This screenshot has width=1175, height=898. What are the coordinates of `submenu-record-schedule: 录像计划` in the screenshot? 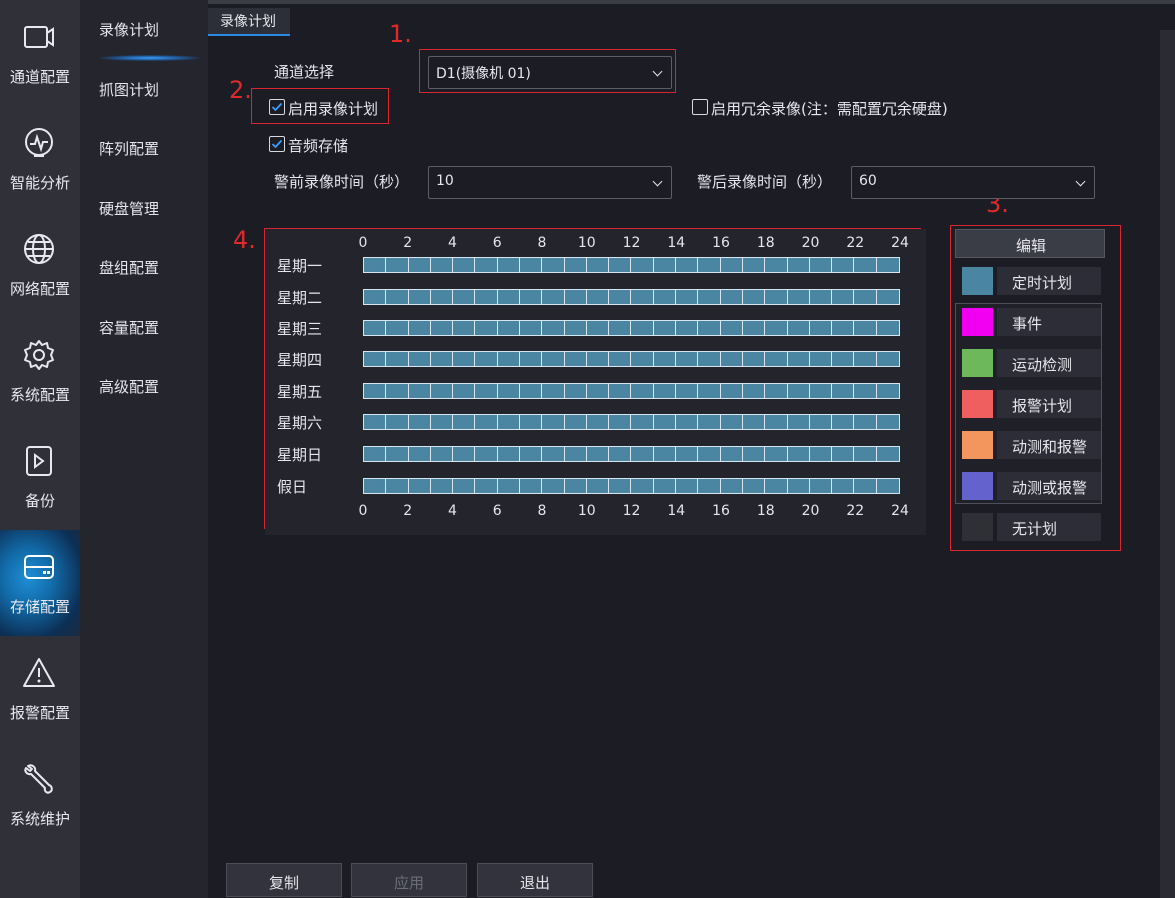 It's located at (144, 35).